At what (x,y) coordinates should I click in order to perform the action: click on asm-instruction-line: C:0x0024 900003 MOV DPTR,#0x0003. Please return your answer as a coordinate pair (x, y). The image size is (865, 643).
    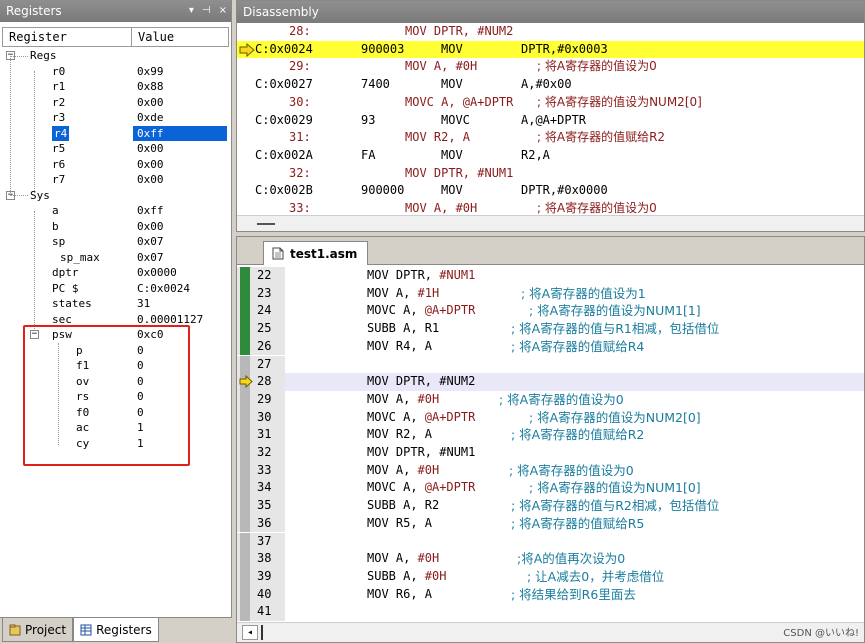
    Looking at the image, I should click on (550, 49).